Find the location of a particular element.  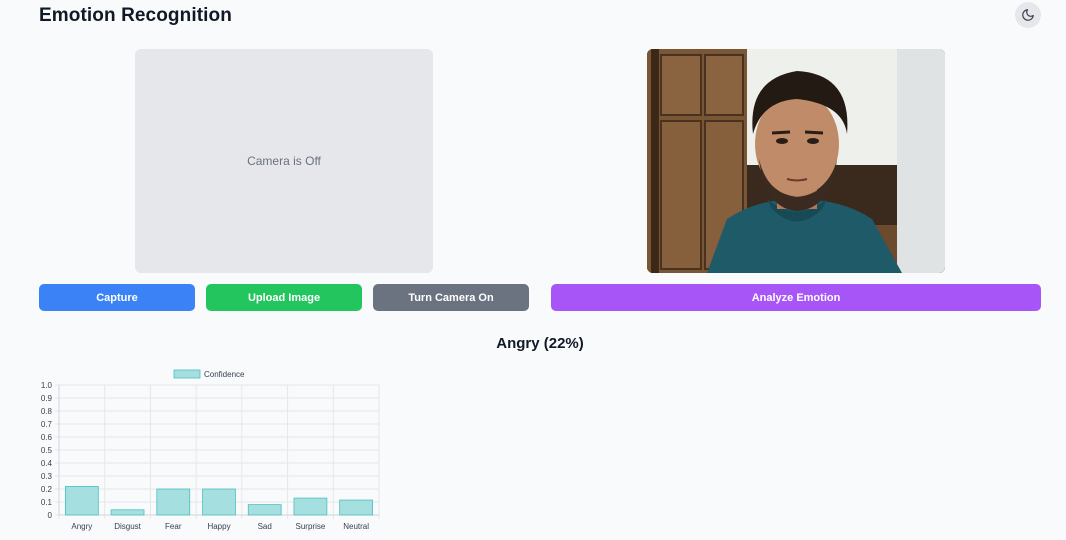

page-title: Emotion Recognition is located at coordinates (135, 15).